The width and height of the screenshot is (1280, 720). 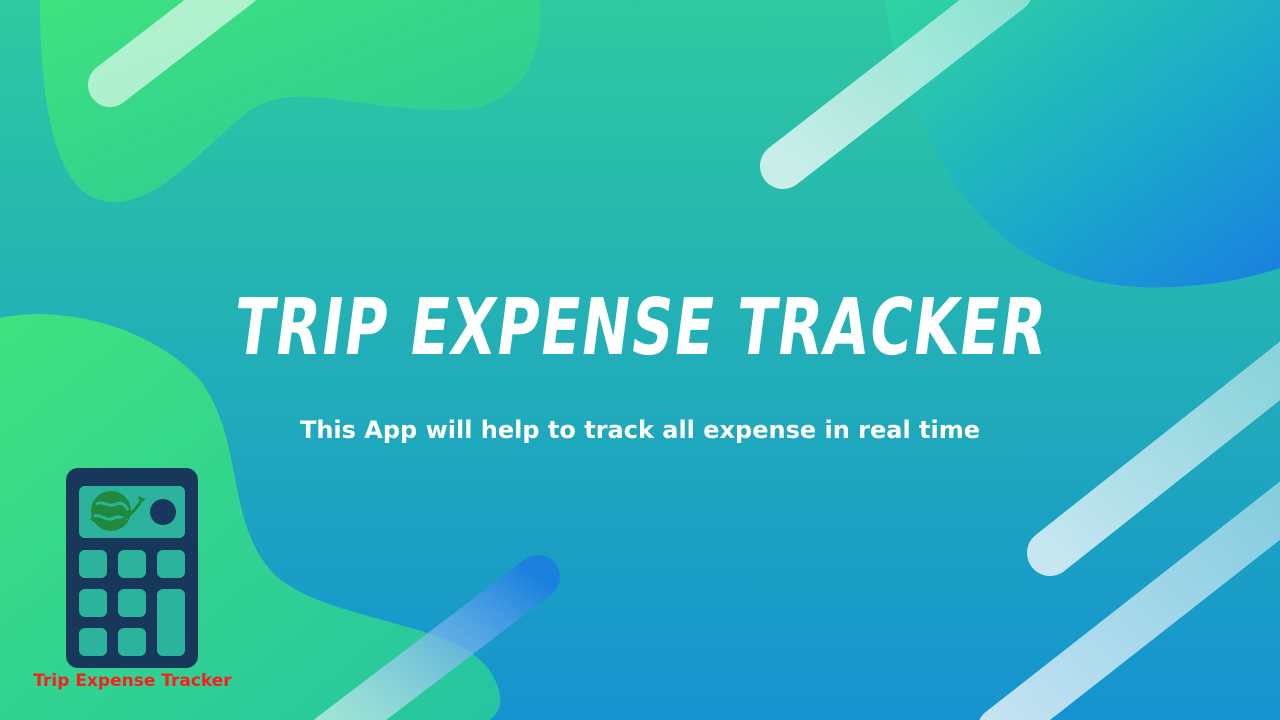 I want to click on logo-caption: Trip Expense Tracker, so click(x=132, y=681).